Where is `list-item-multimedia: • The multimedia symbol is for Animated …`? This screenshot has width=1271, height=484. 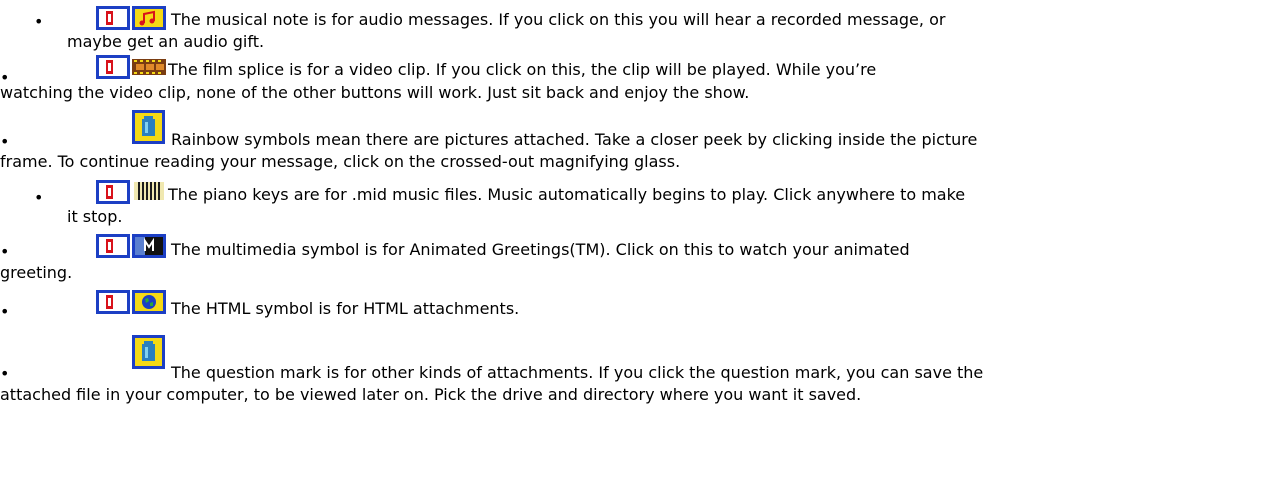
list-item-multimedia: • The multimedia symbol is for Animated … is located at coordinates (615, 256).